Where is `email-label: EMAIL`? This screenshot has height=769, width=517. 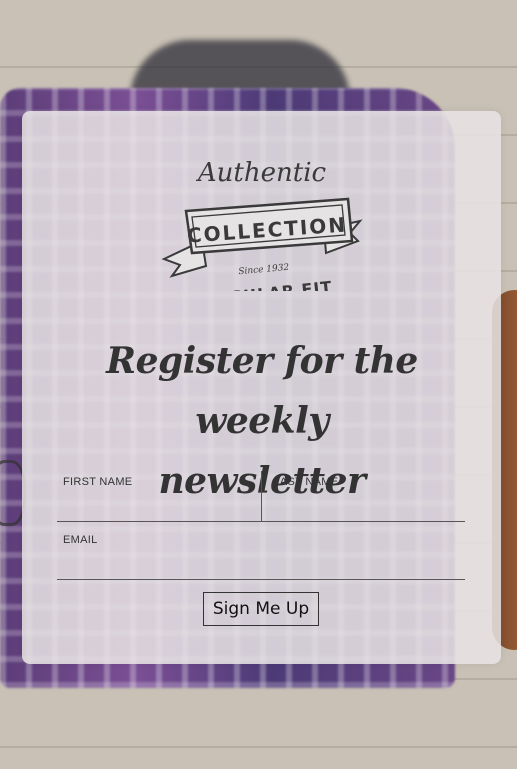 email-label: EMAIL is located at coordinates (80, 540).